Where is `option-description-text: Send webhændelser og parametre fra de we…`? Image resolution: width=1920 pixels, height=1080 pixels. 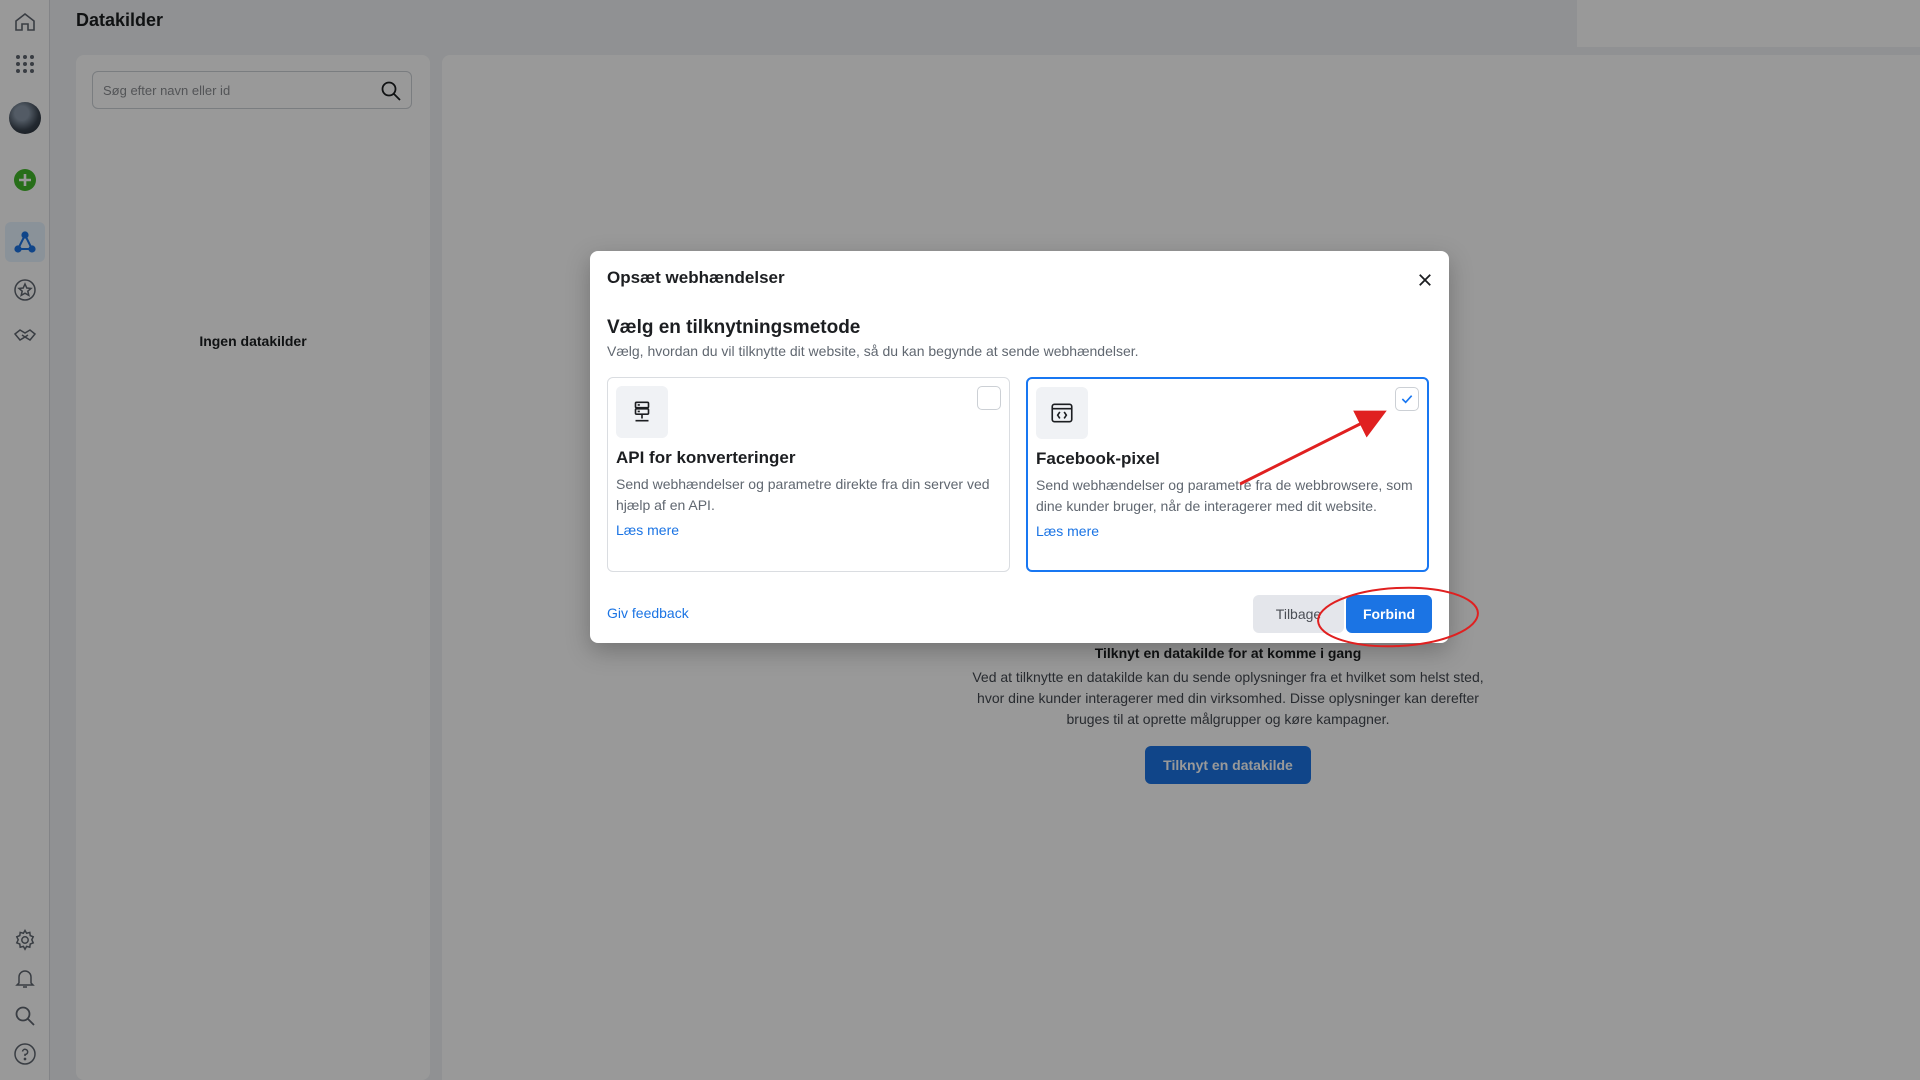
option-description-text: Send webhændelser og parametre fra de we… is located at coordinates (1224, 495).